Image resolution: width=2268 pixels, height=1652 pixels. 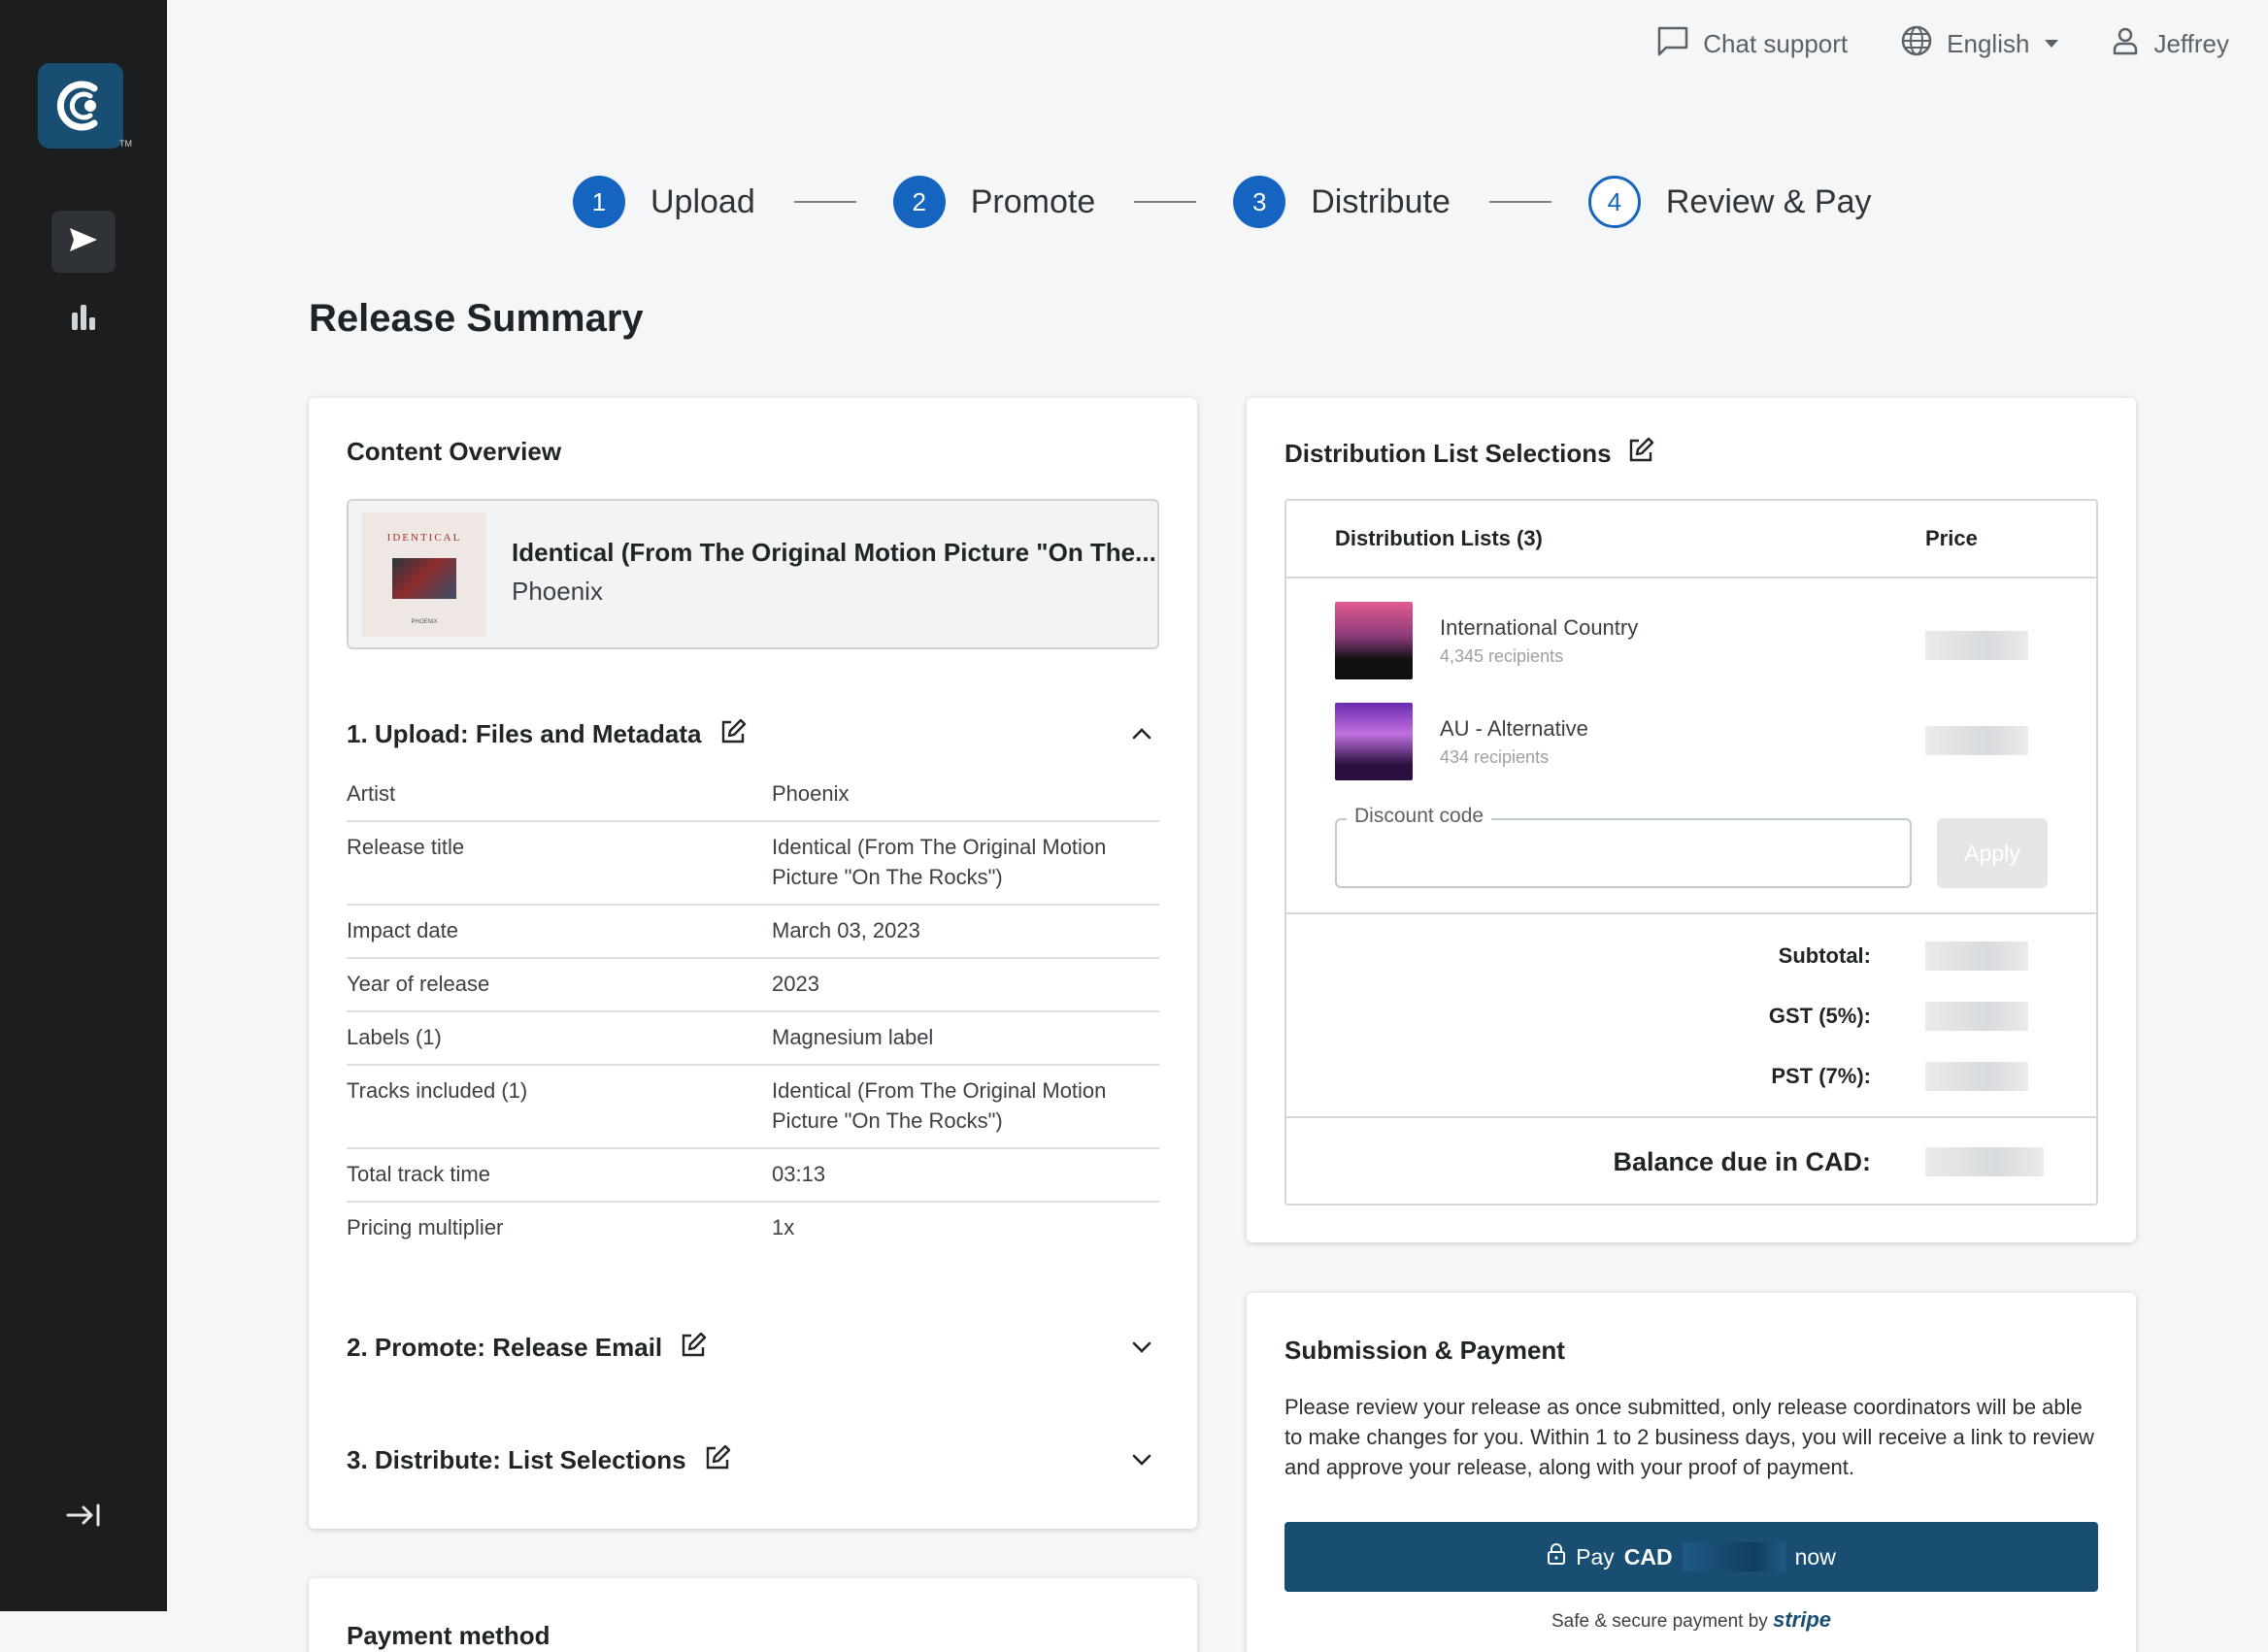 What do you see at coordinates (1502, 656) in the screenshot?
I see `list-recipients: 4,345 recipients` at bounding box center [1502, 656].